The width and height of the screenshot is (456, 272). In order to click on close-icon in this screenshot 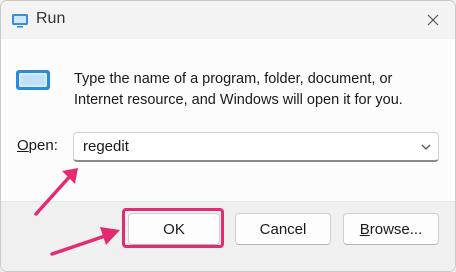, I will do `click(433, 20)`.